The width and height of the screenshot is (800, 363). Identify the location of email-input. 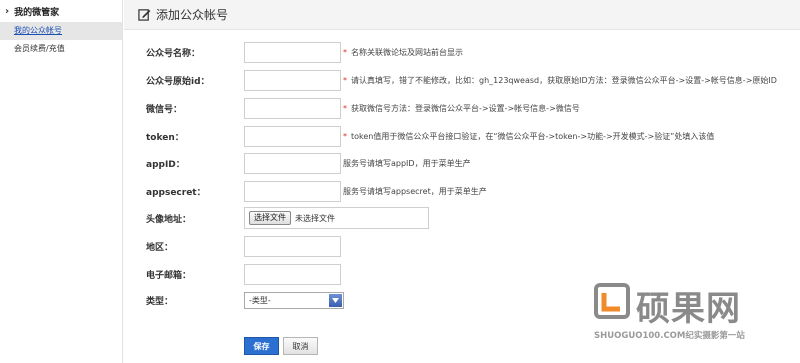
(292, 274).